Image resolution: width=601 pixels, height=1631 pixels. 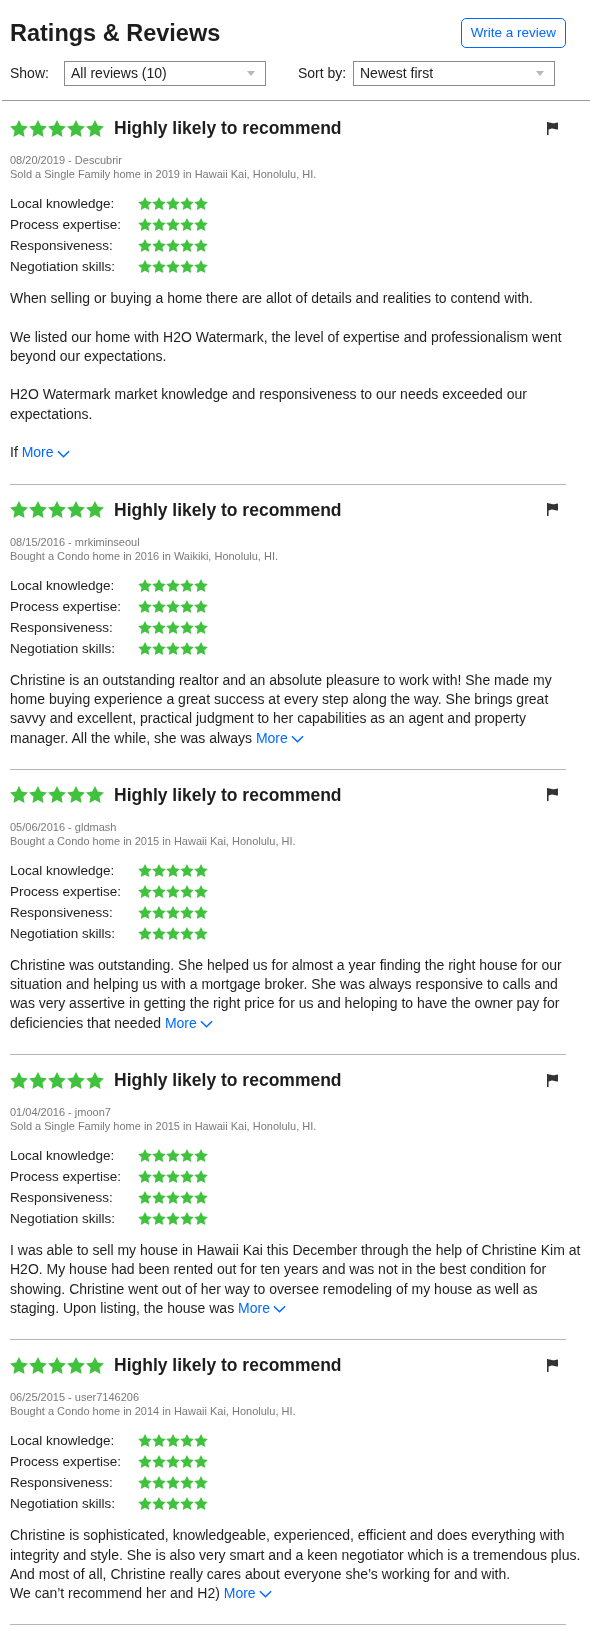 I want to click on review-byline: 06/25/2015 - user7146206, so click(x=75, y=1397).